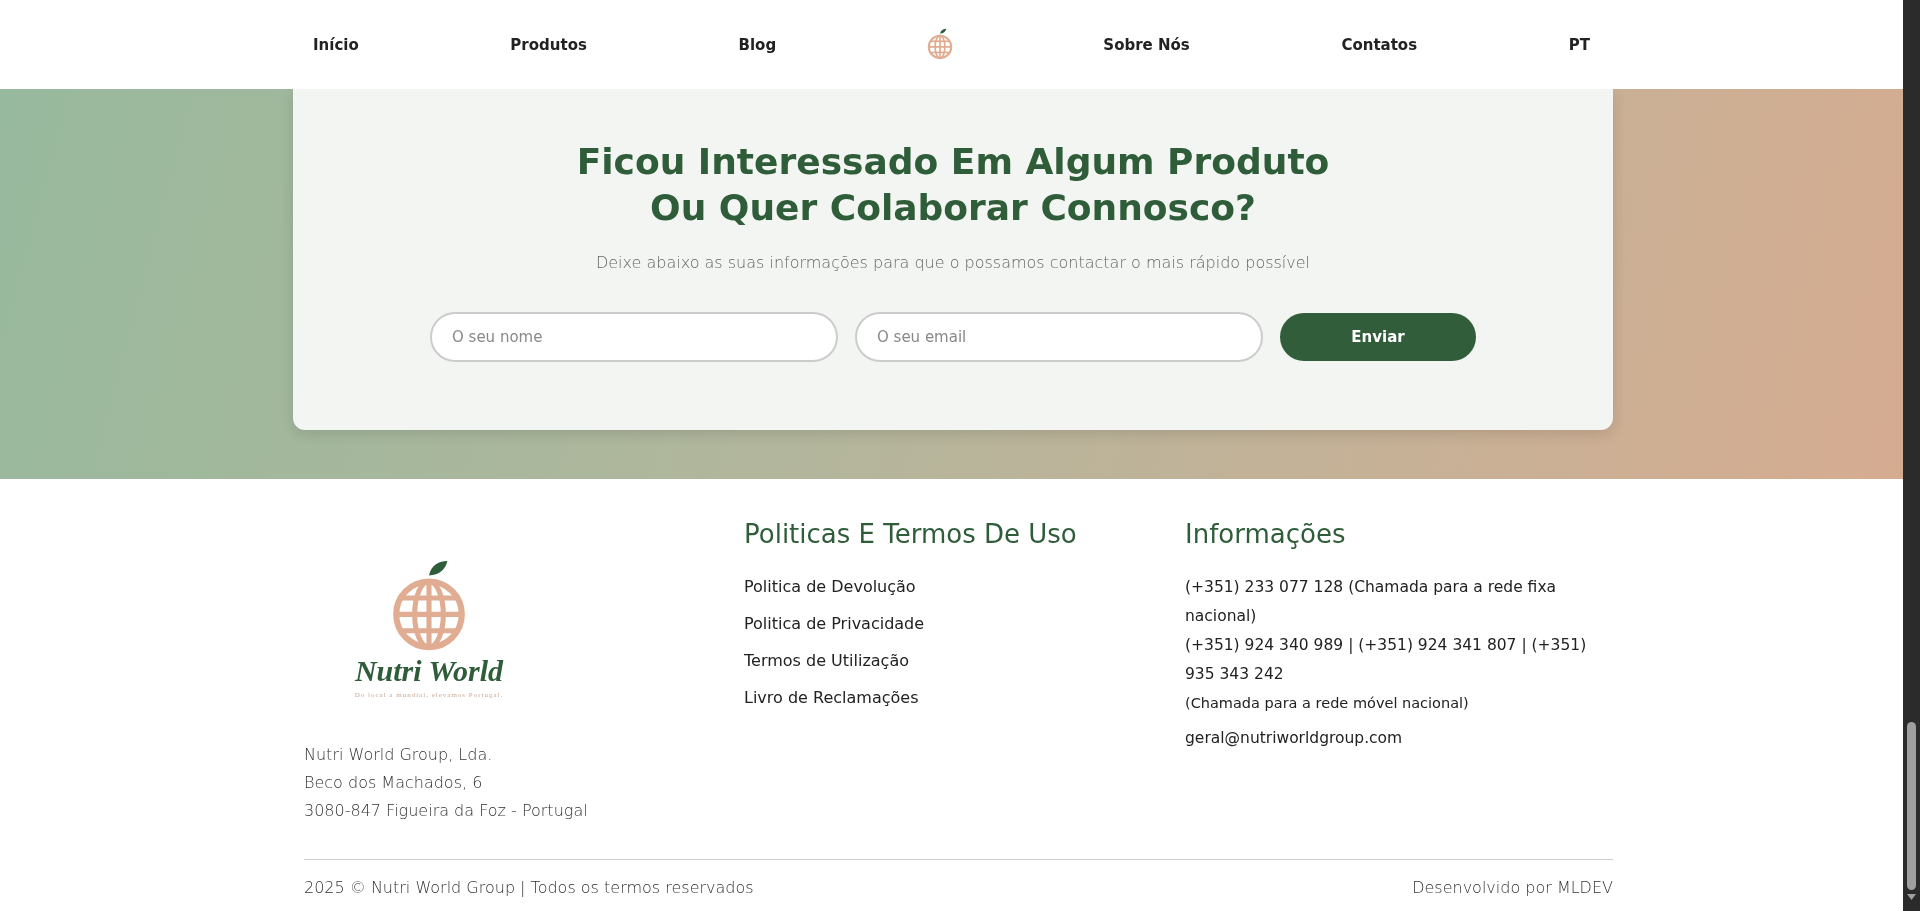  I want to click on column-heading: Informações, so click(1266, 534).